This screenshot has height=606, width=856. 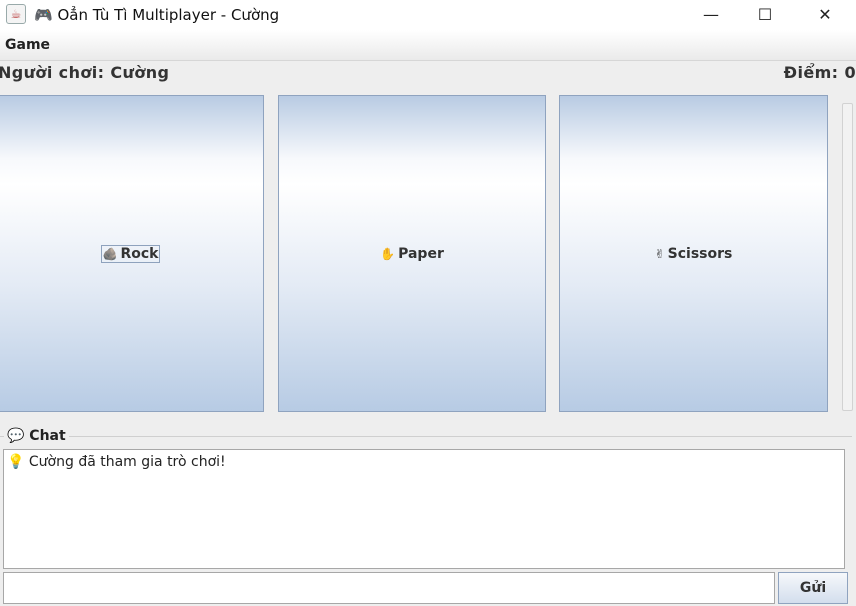 I want to click on maximize-button: ☐, so click(x=765, y=15).